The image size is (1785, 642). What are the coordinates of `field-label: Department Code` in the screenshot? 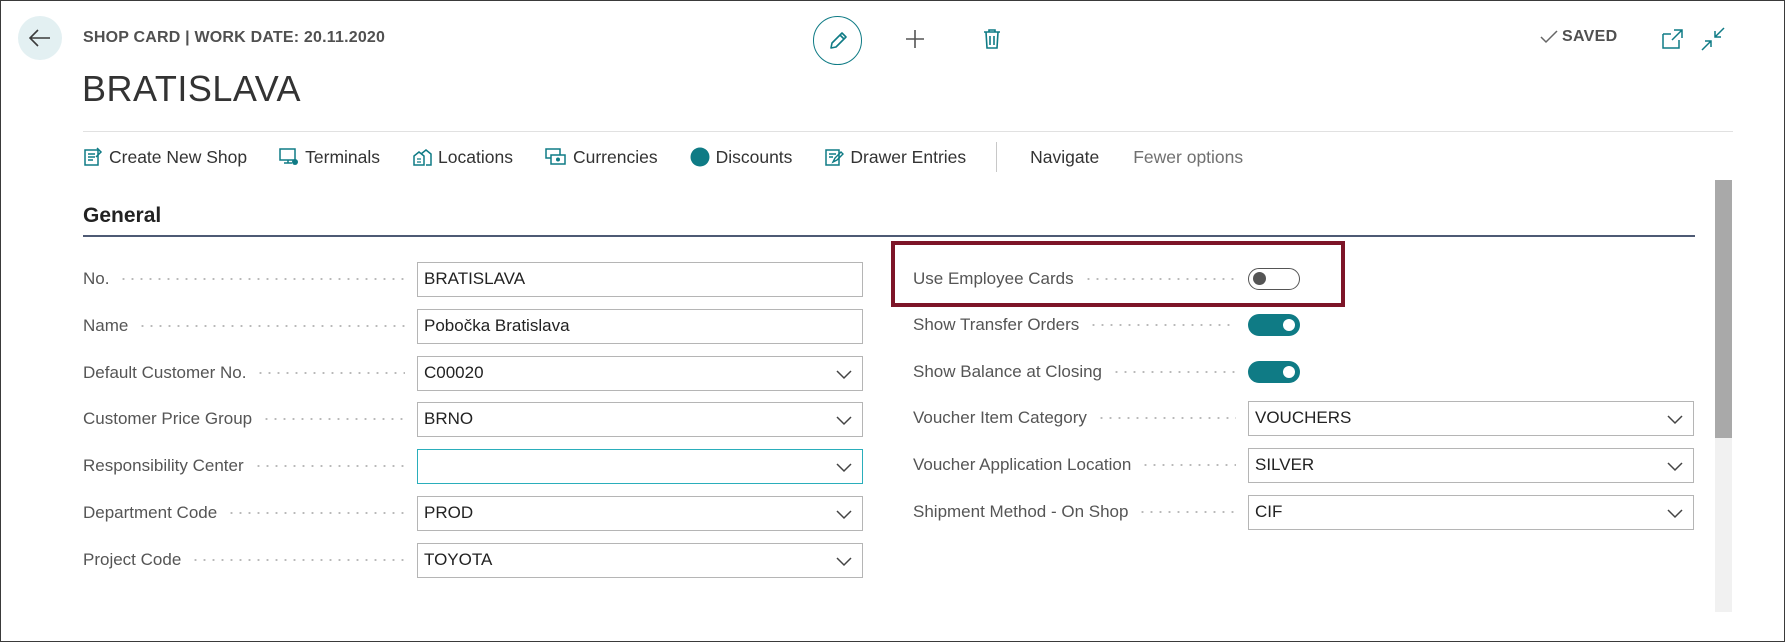 It's located at (150, 512).